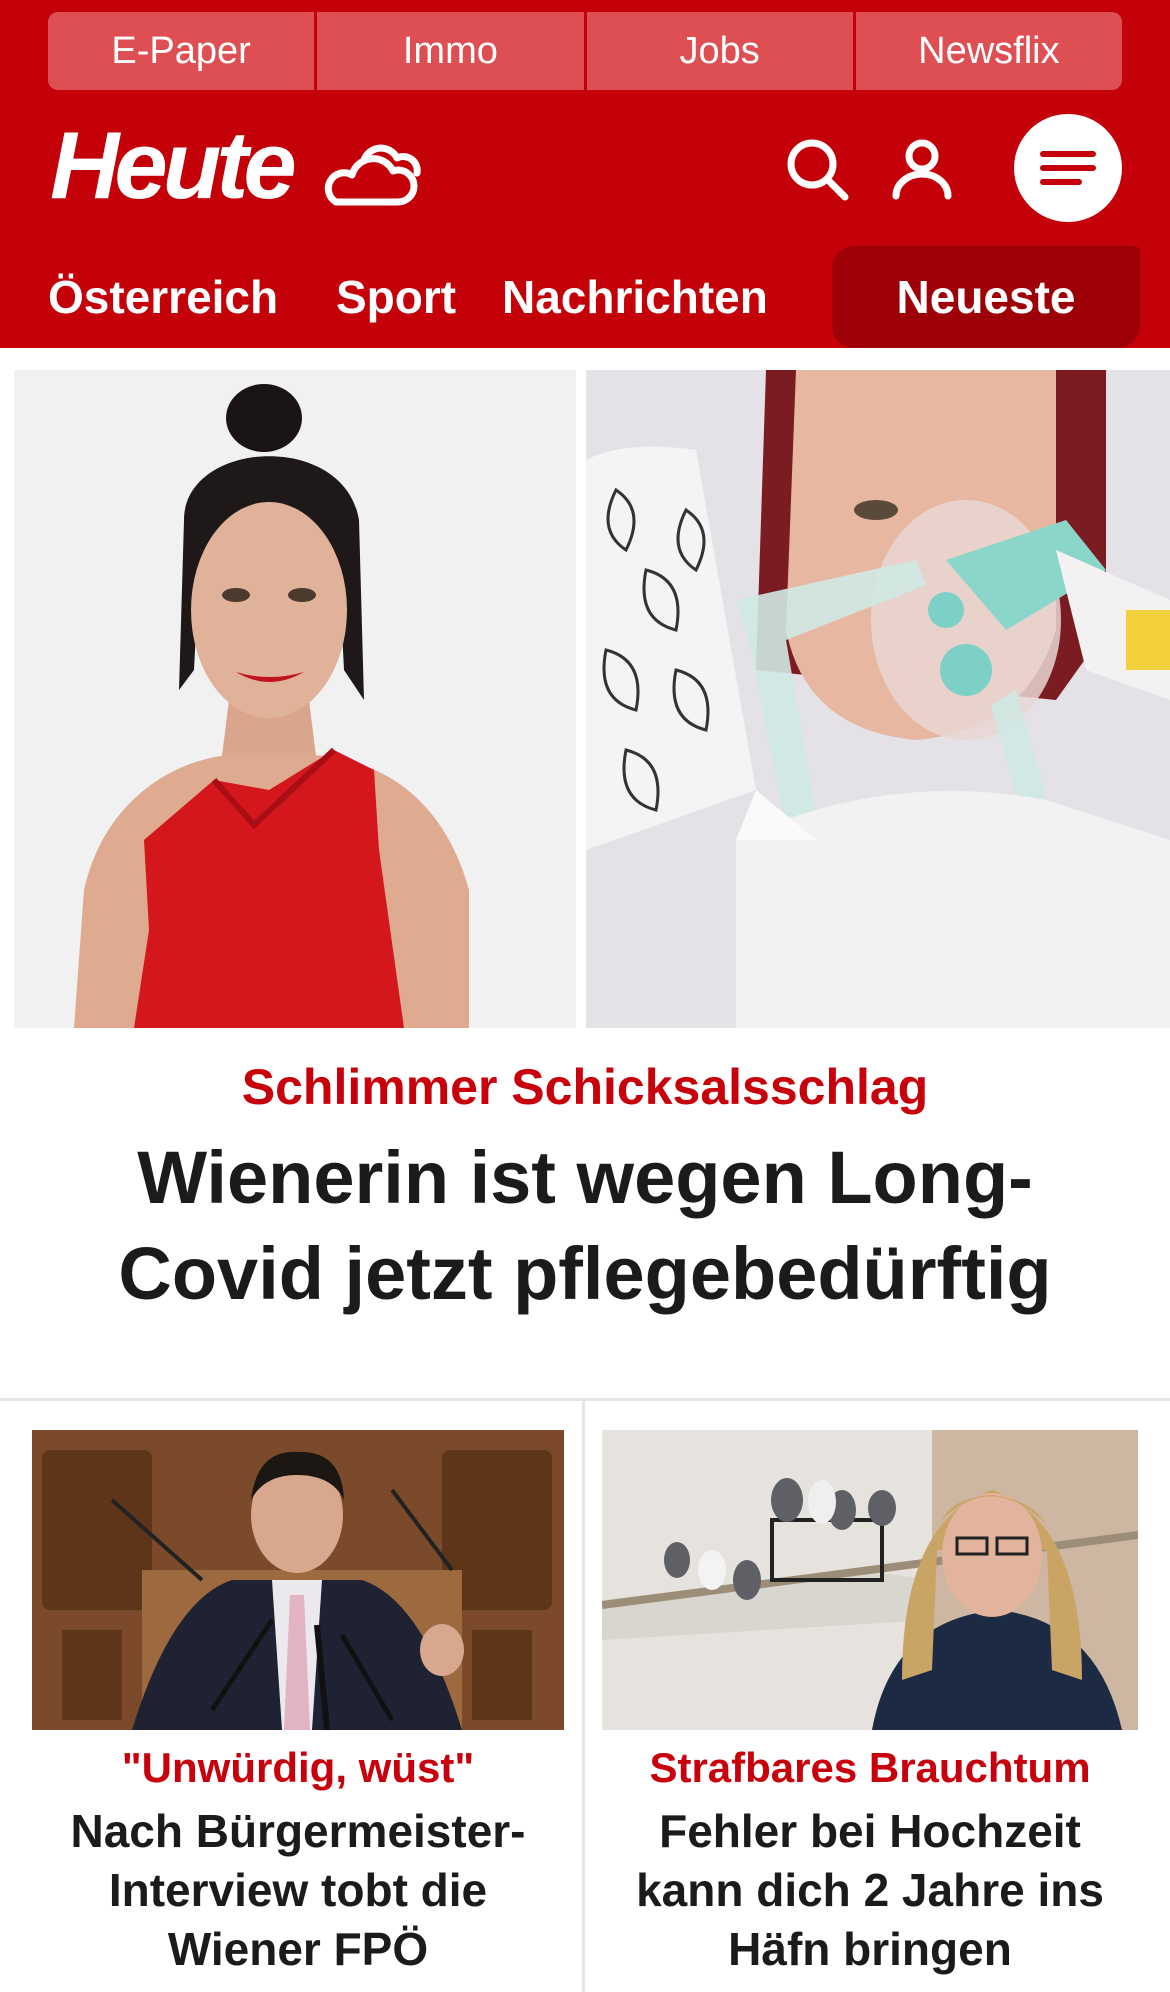 This screenshot has height=1992, width=1170. I want to click on user-icon, so click(922, 169).